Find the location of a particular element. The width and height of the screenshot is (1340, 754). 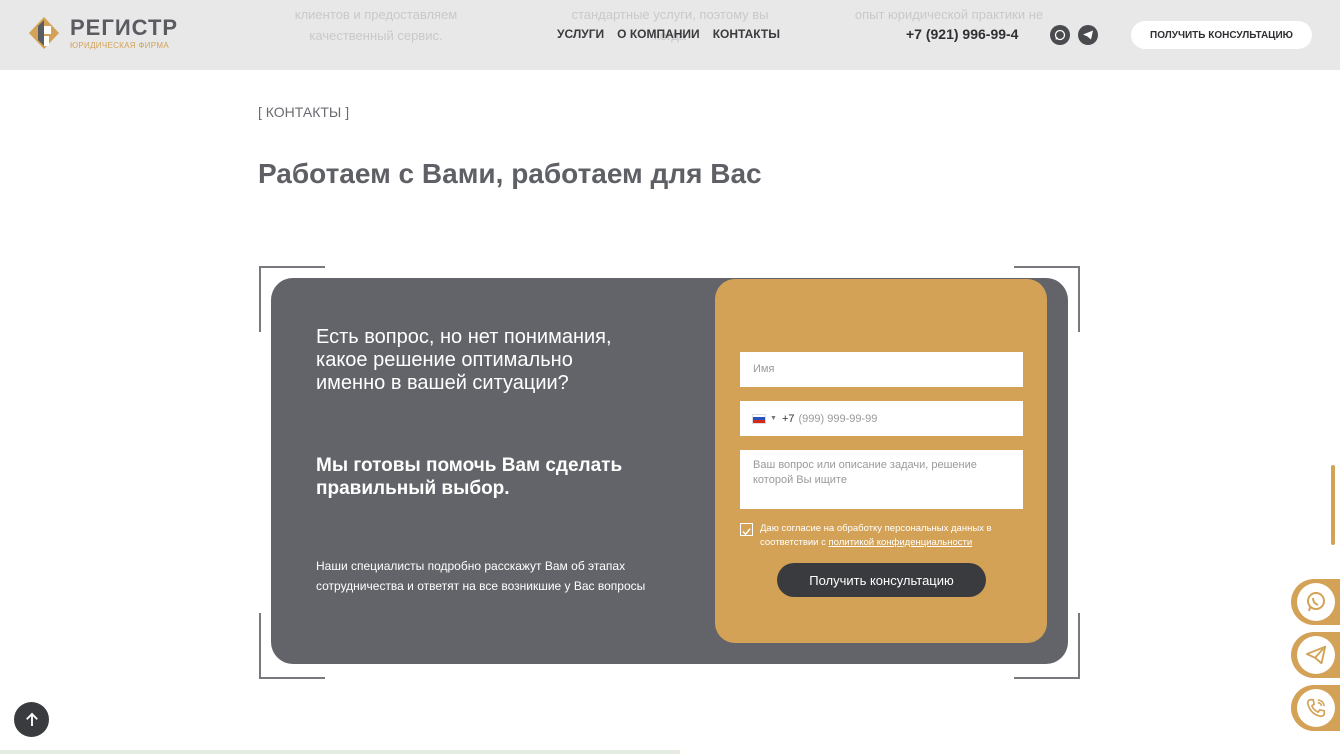

phone-placeholder: (999) 999-99-99 is located at coordinates (838, 418).